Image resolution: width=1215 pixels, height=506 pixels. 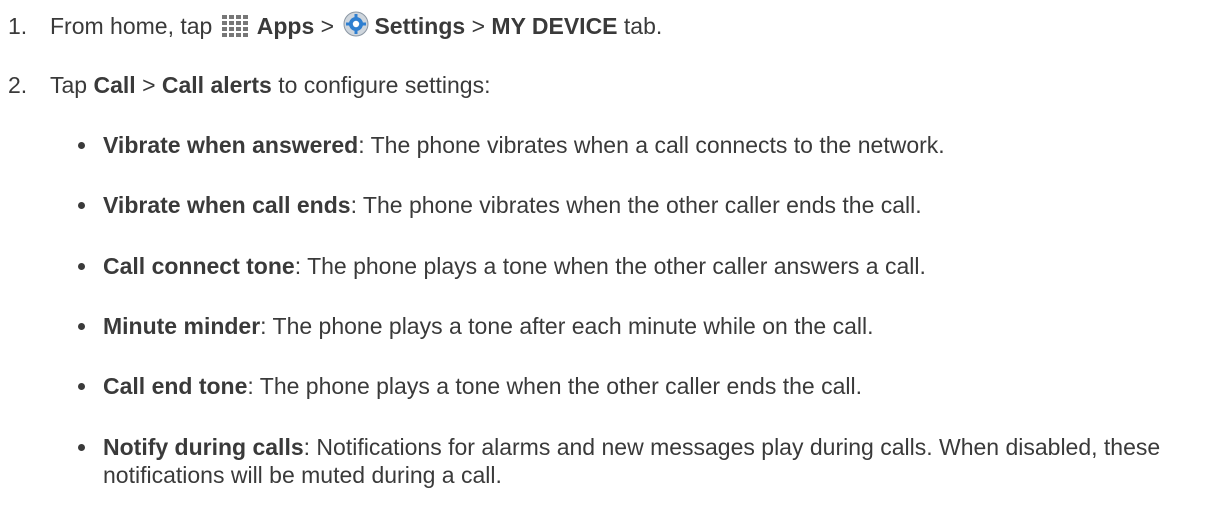 I want to click on apps-grid-icon, so click(x=237, y=29).